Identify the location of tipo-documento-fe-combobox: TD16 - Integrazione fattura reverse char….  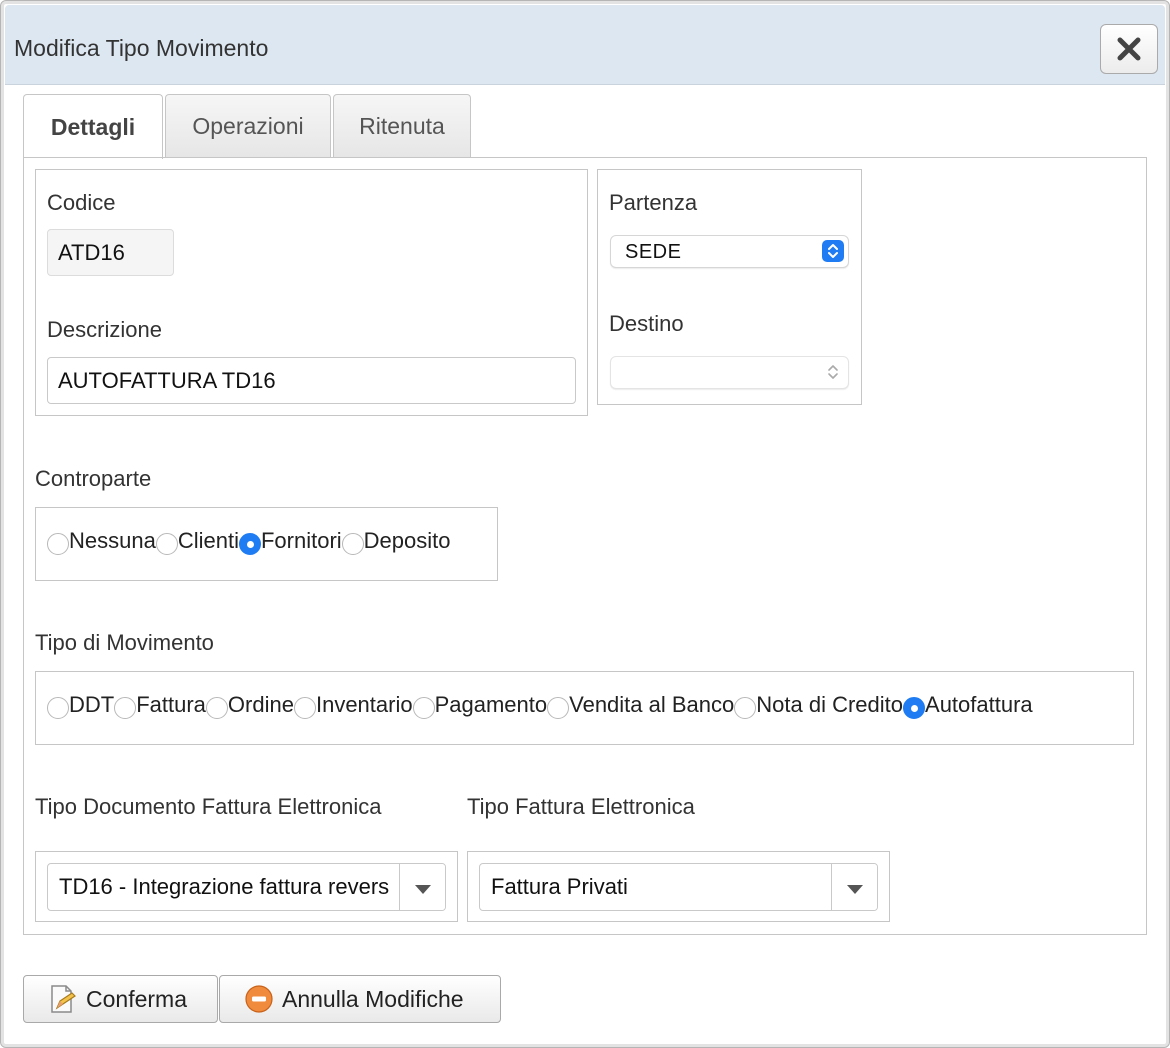
(246, 887).